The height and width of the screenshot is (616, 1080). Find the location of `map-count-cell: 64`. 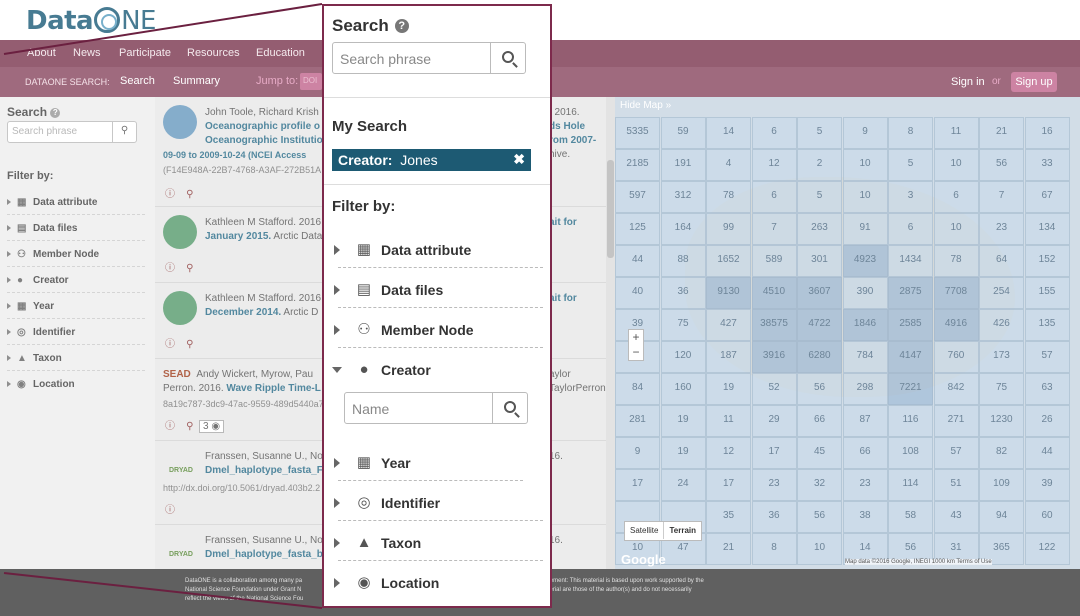

map-count-cell: 64 is located at coordinates (1001, 261).